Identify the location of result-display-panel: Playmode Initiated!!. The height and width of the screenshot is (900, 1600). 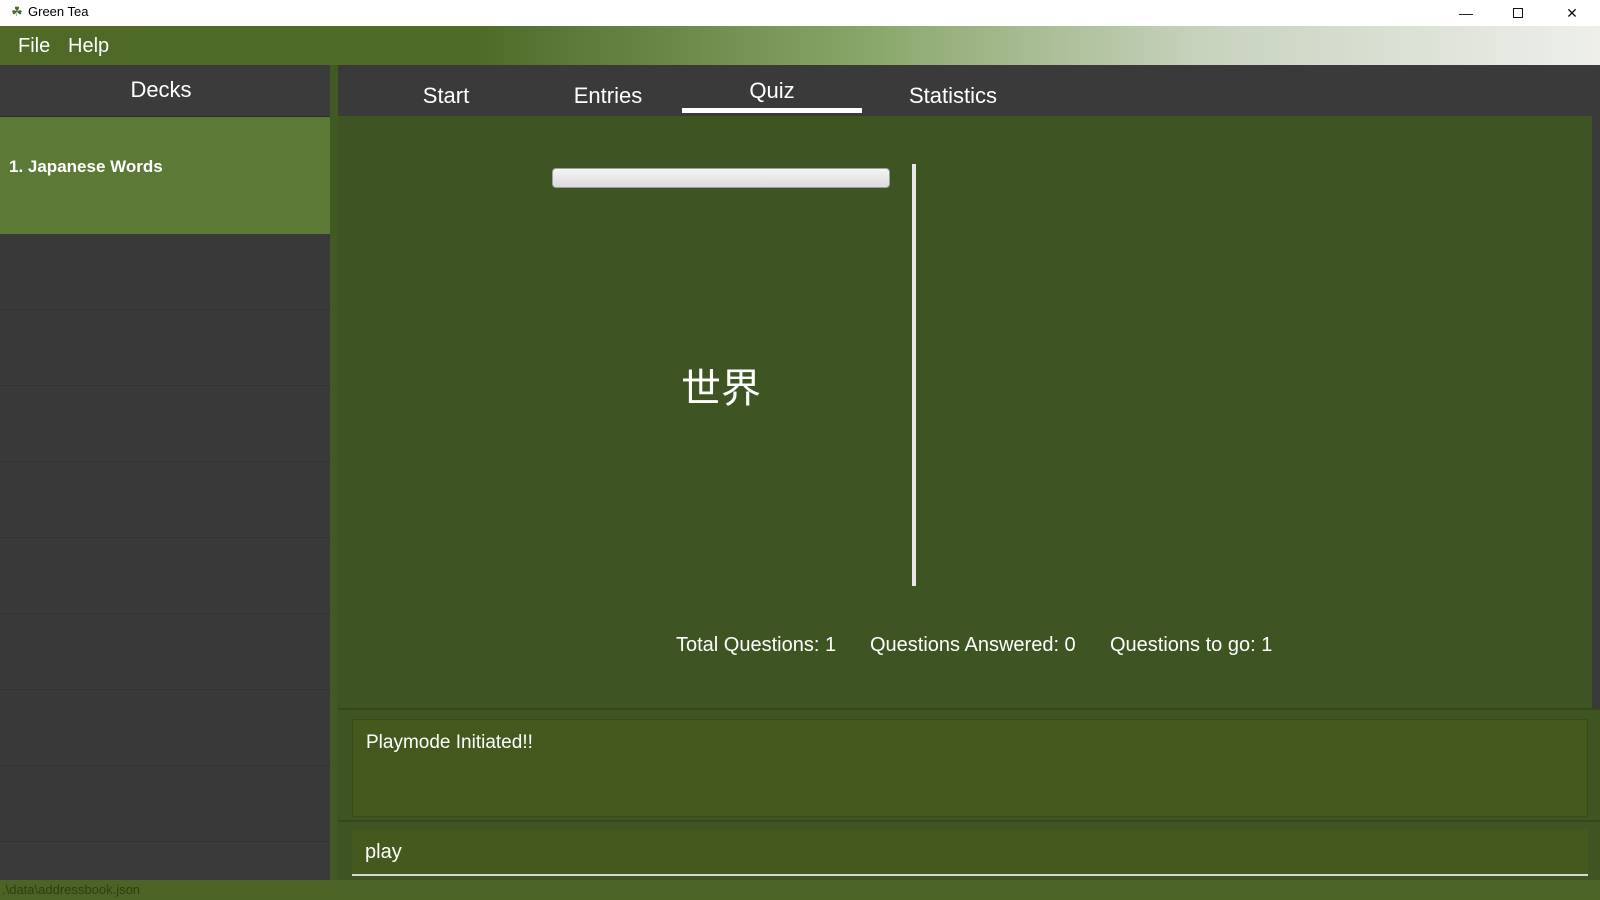
(969, 764).